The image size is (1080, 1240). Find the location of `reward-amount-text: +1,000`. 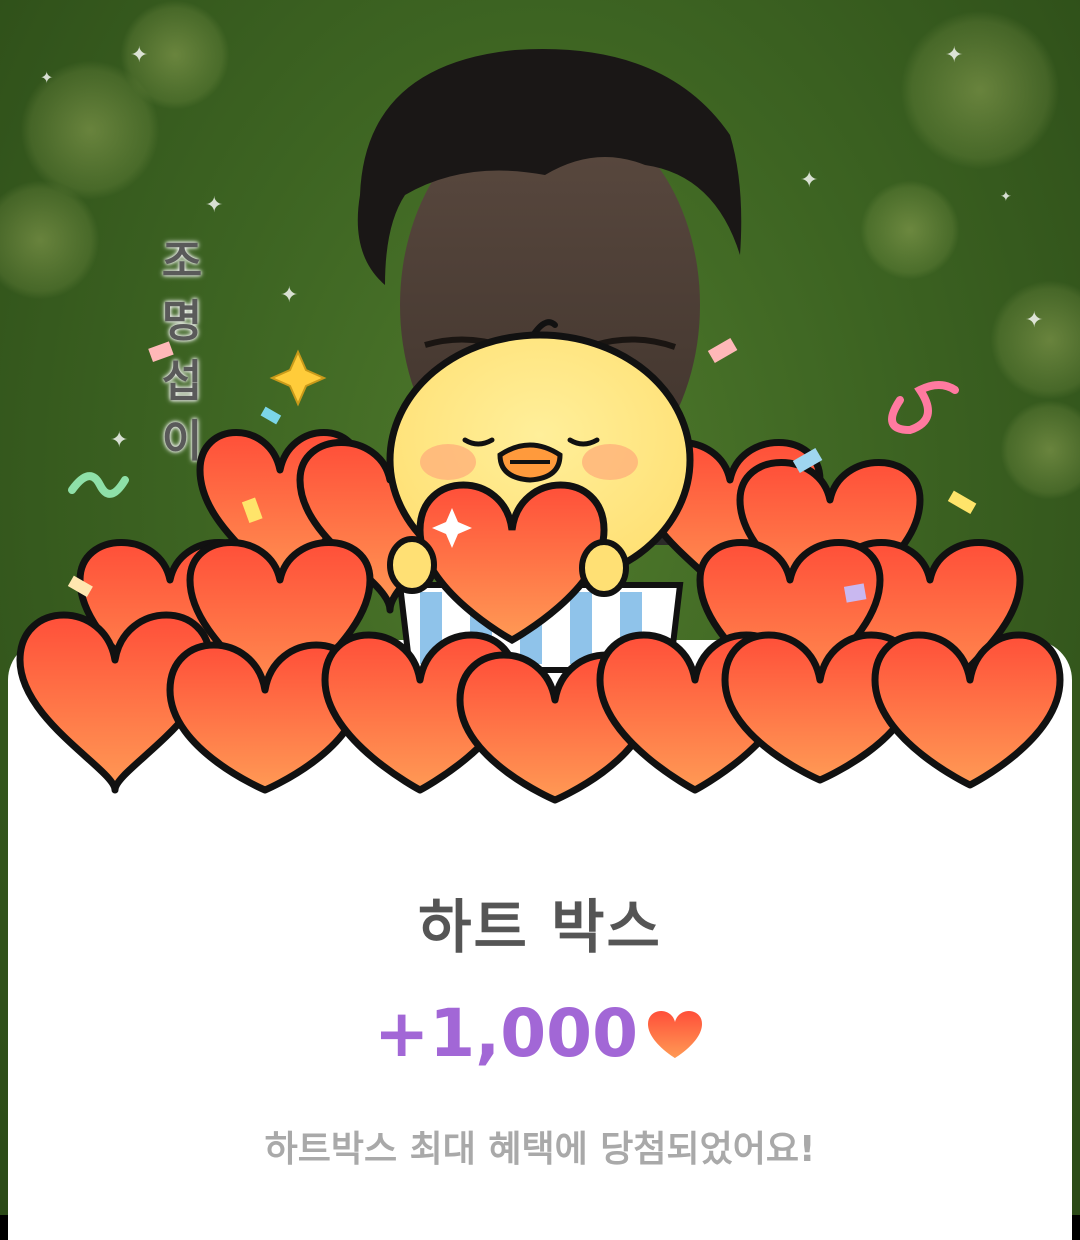

reward-amount-text: +1,000 is located at coordinates (506, 1033).